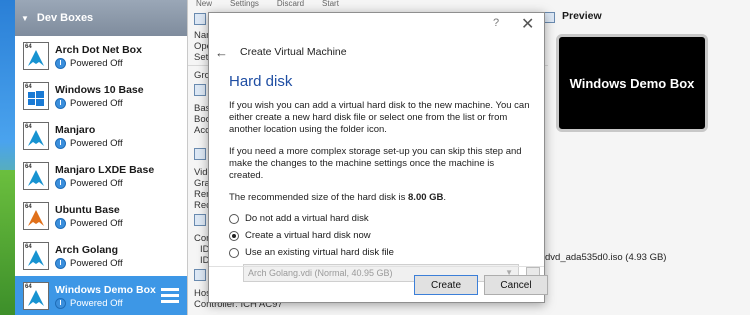  I want to click on collapse-caret-icon: ▼, so click(25, 18).